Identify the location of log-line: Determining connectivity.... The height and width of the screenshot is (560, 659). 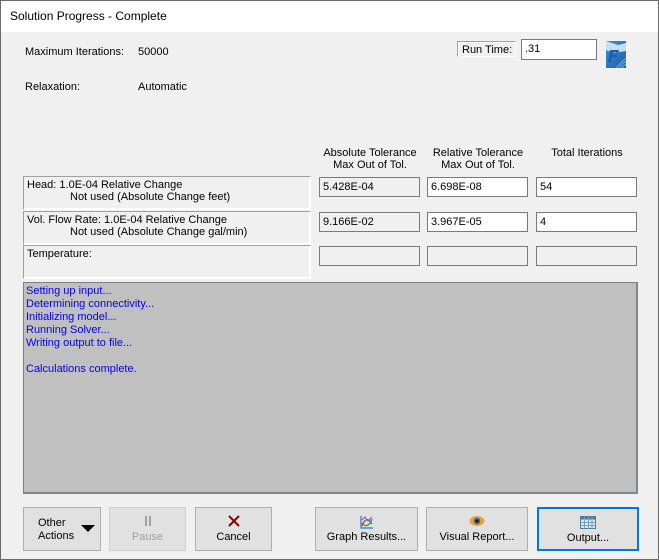
(90, 304).